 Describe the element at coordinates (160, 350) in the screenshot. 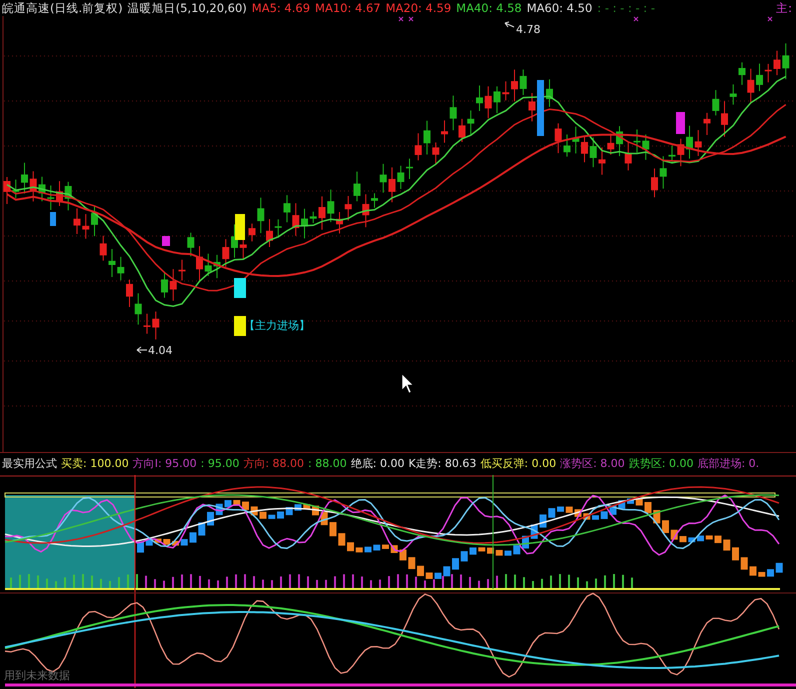

I see `price-label: 4.04` at that location.